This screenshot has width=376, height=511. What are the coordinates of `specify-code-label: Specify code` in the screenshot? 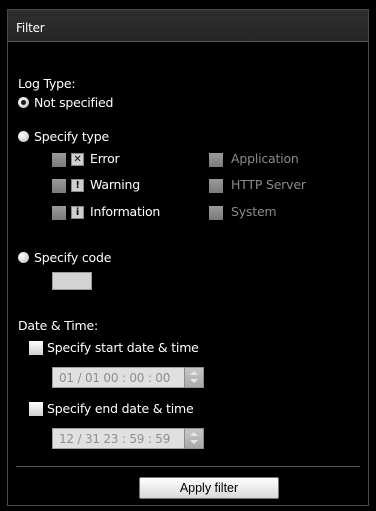 It's located at (72, 257).